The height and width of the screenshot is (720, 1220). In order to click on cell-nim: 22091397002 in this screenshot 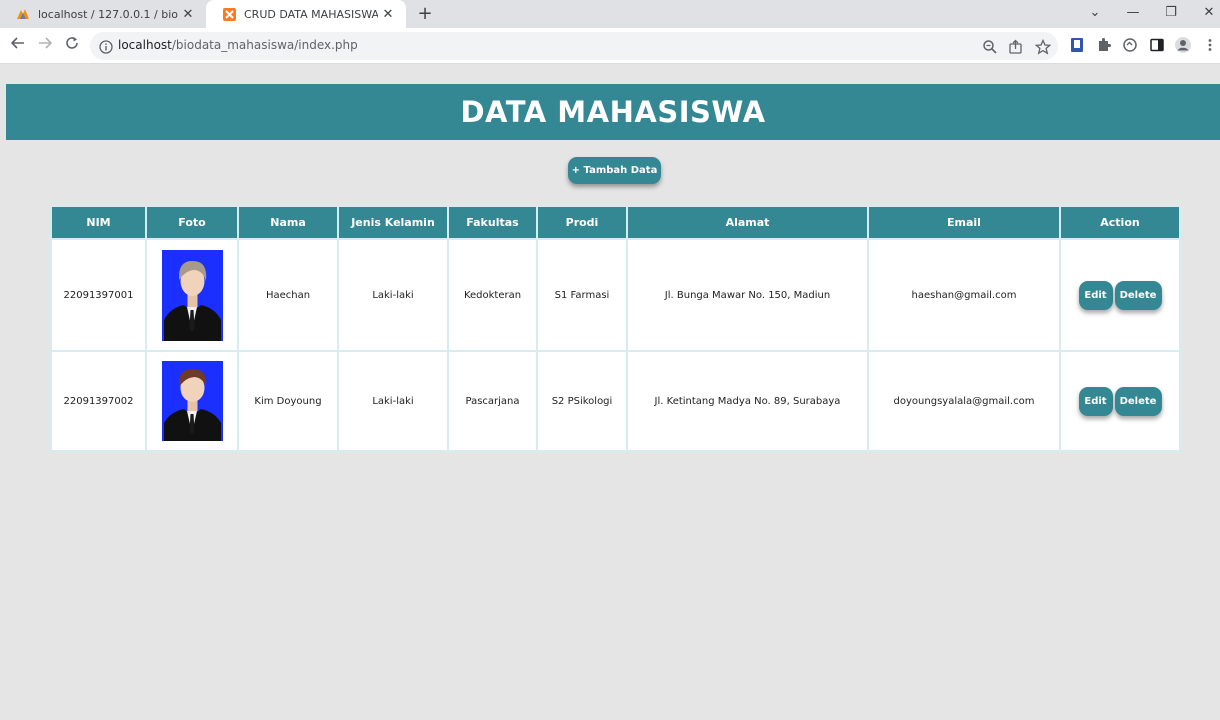, I will do `click(98, 401)`.